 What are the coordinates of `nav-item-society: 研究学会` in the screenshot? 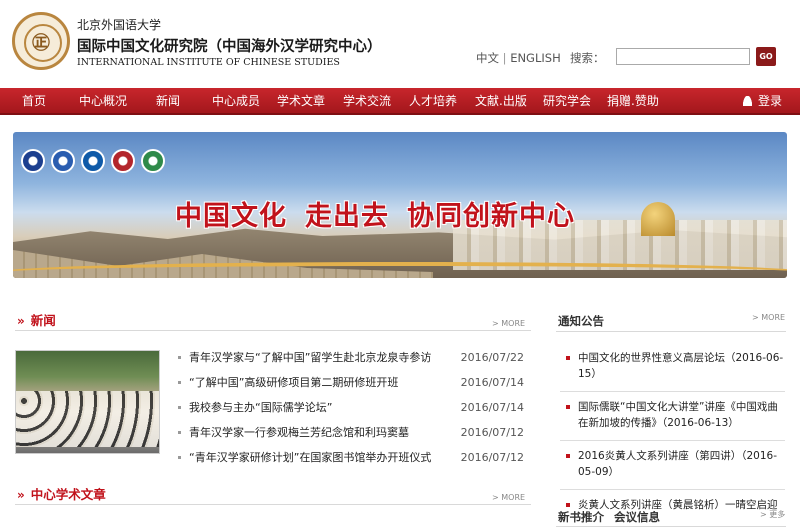 It's located at (567, 101).